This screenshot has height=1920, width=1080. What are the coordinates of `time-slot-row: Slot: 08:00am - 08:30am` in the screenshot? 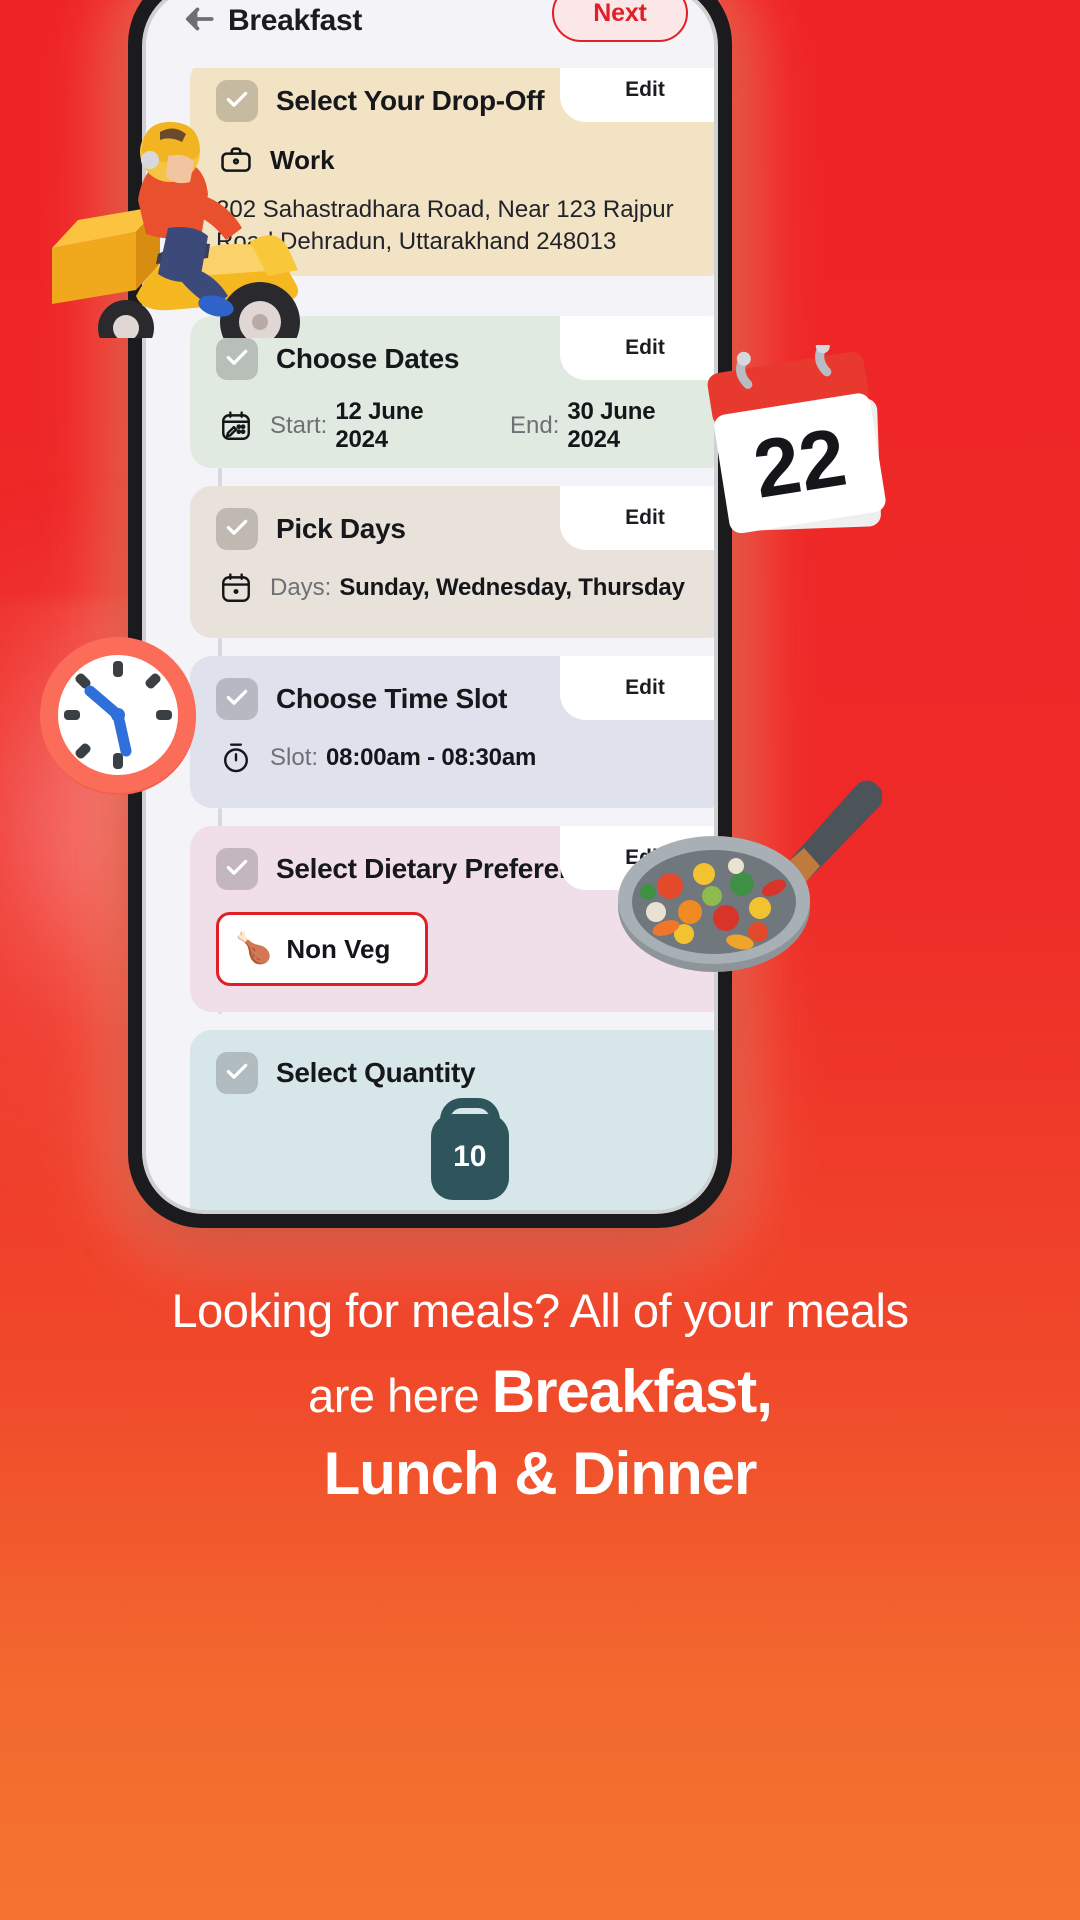 It's located at (460, 758).